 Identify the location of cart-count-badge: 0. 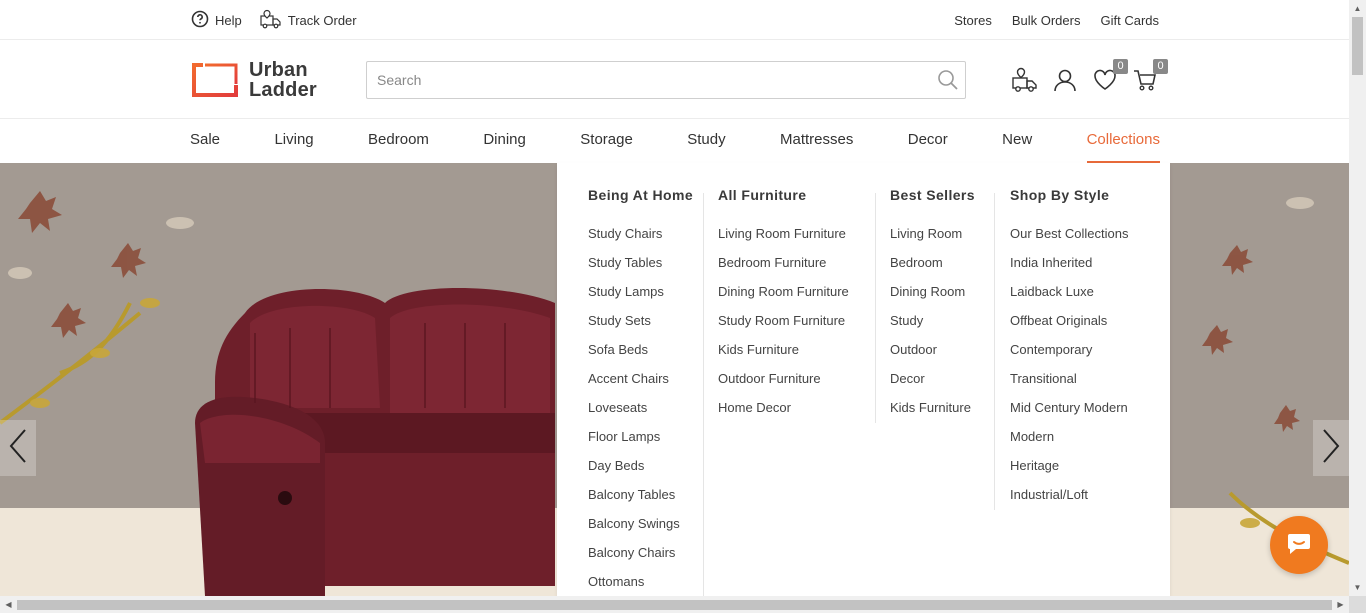
(1160, 66).